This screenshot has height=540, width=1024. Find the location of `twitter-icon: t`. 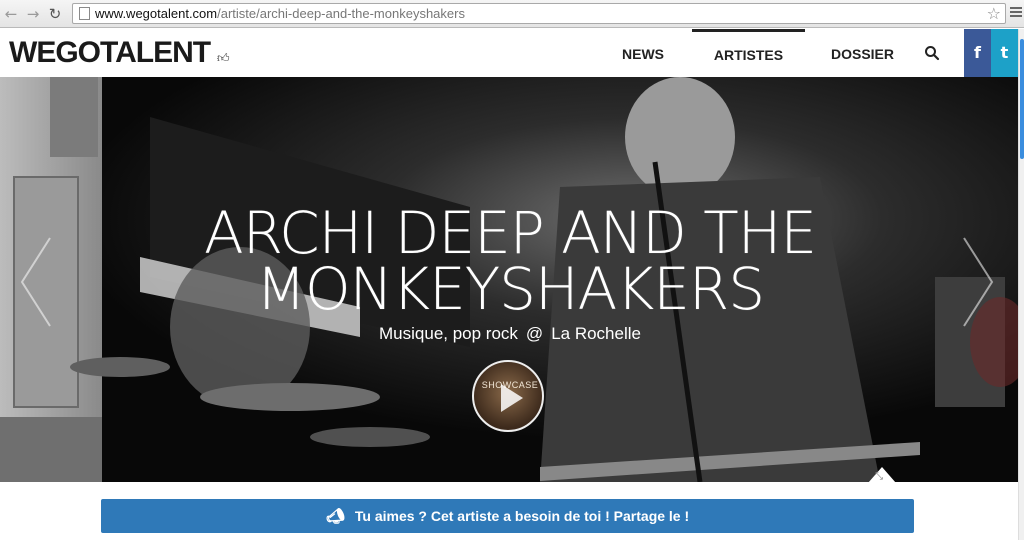

twitter-icon: t is located at coordinates (1004, 52).